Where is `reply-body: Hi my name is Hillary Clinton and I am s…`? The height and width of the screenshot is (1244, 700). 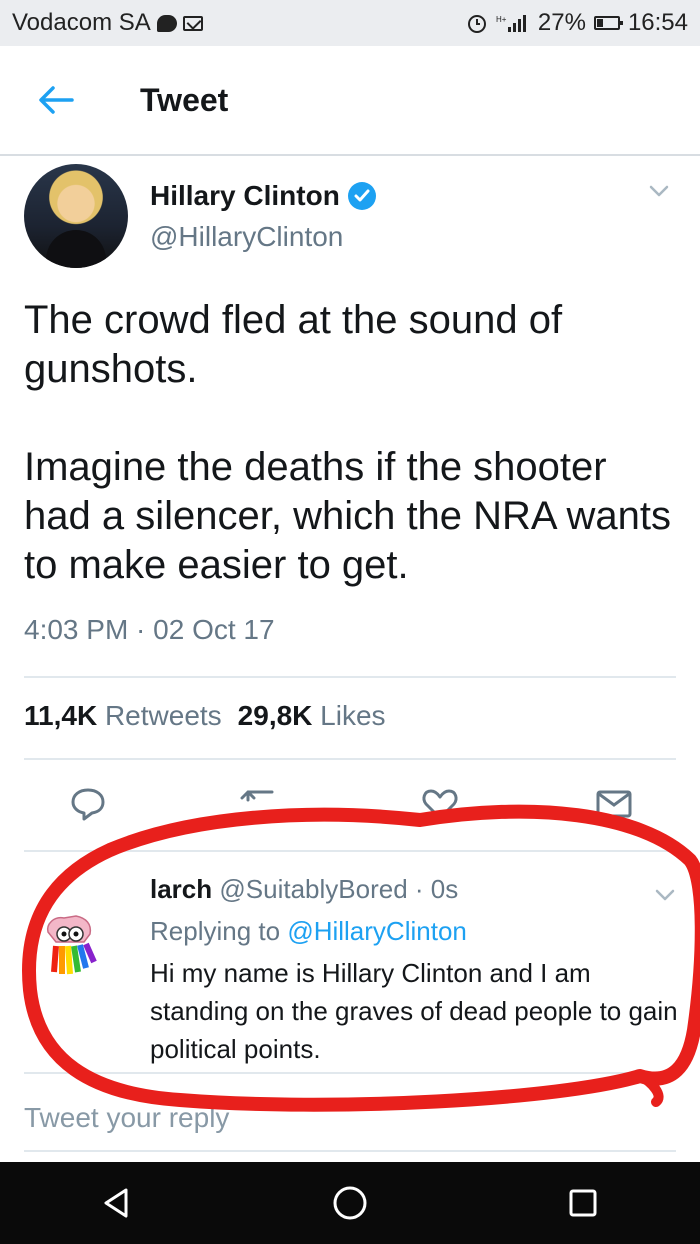
reply-body: Hi my name is Hillary Clinton and I am s… is located at coordinates (414, 1011).